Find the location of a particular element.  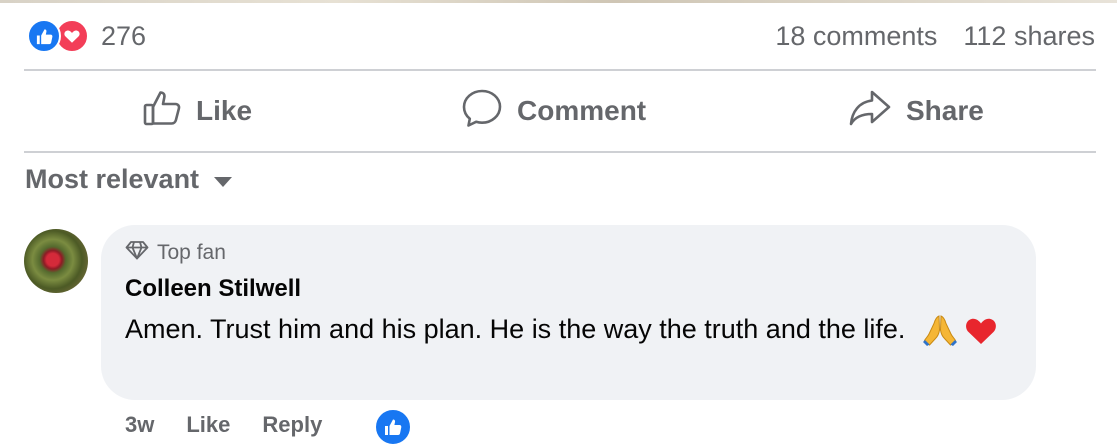

caret-down-icon is located at coordinates (223, 179).